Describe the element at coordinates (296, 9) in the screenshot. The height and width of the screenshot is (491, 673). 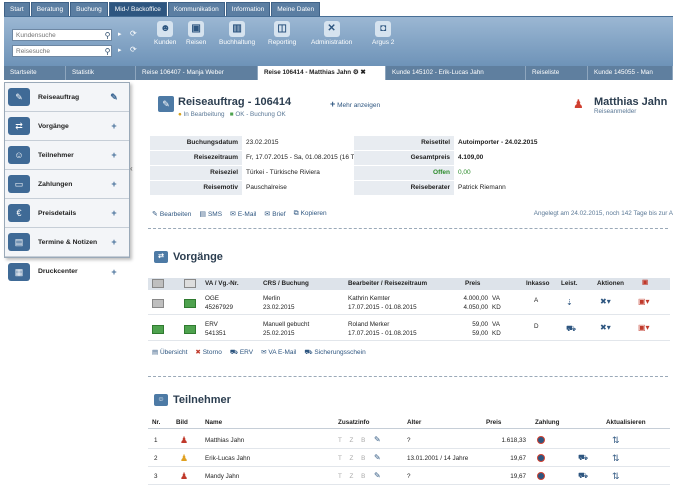
I see `top-tab-meine-daten: Meine Daten` at that location.